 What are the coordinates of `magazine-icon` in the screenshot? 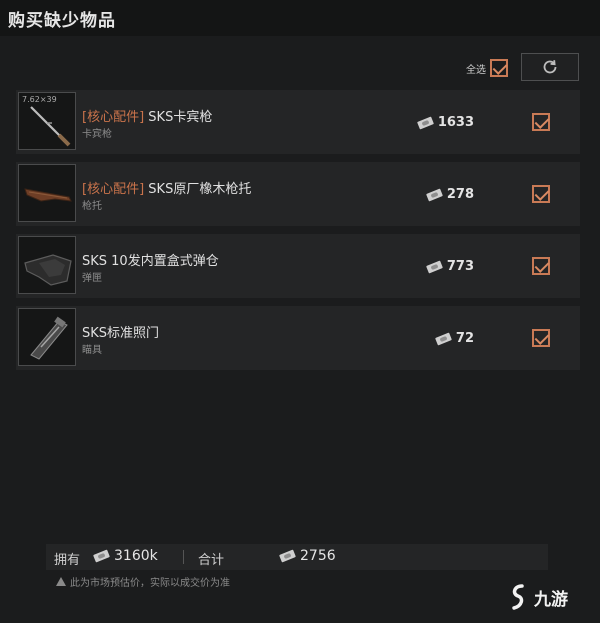 It's located at (48, 270).